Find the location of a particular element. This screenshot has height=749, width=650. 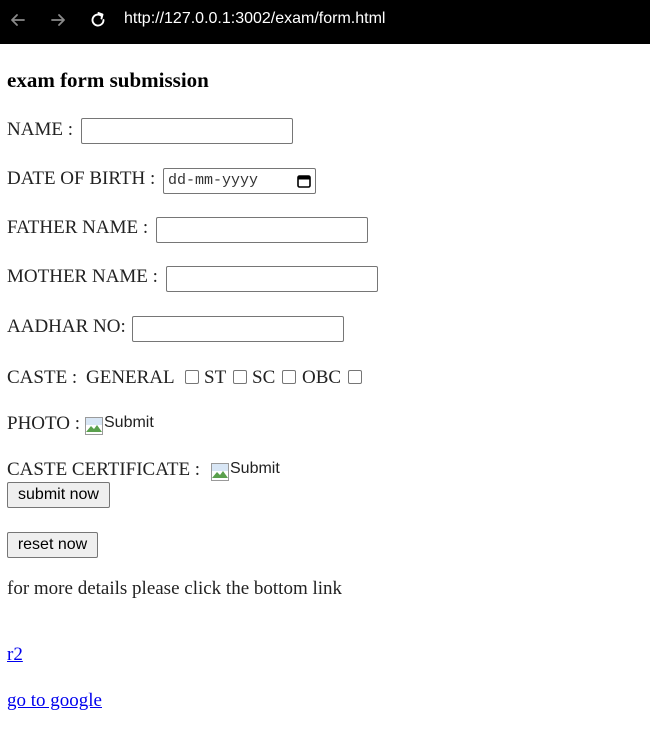

caste-option-general-label: GENERAL is located at coordinates (130, 377).